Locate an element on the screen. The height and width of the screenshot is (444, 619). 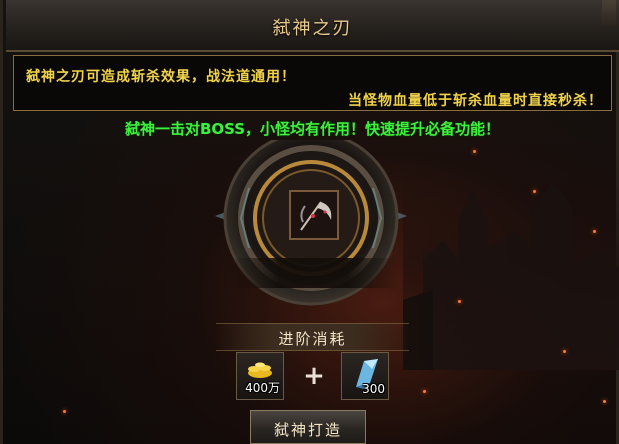
forge-button: 弑神打造 is located at coordinates (308, 427).